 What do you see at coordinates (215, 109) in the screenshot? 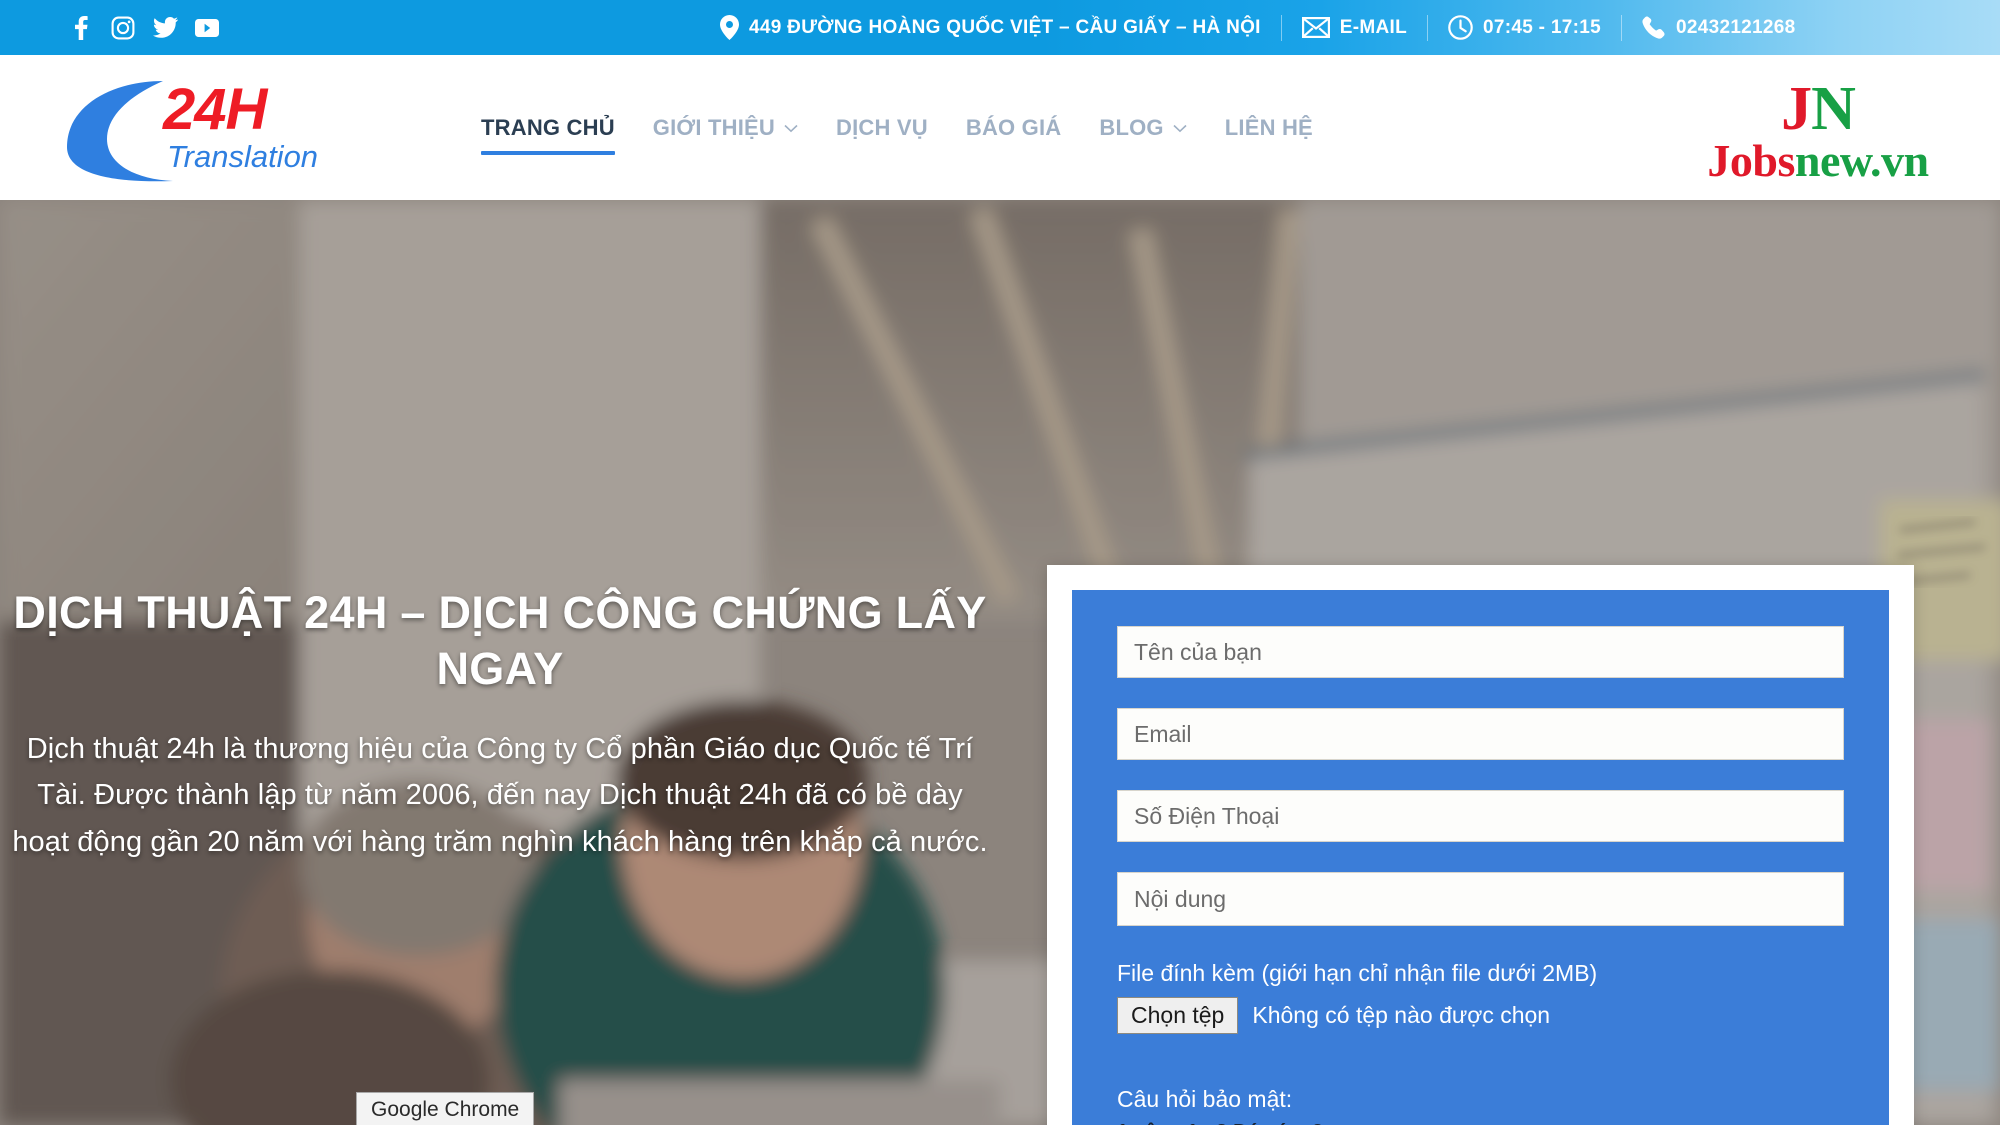
I see `svg-text: 24H` at bounding box center [215, 109].